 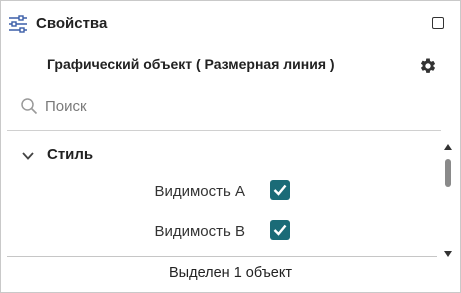 What do you see at coordinates (199, 231) in the screenshot?
I see `property-label: Видимость В` at bounding box center [199, 231].